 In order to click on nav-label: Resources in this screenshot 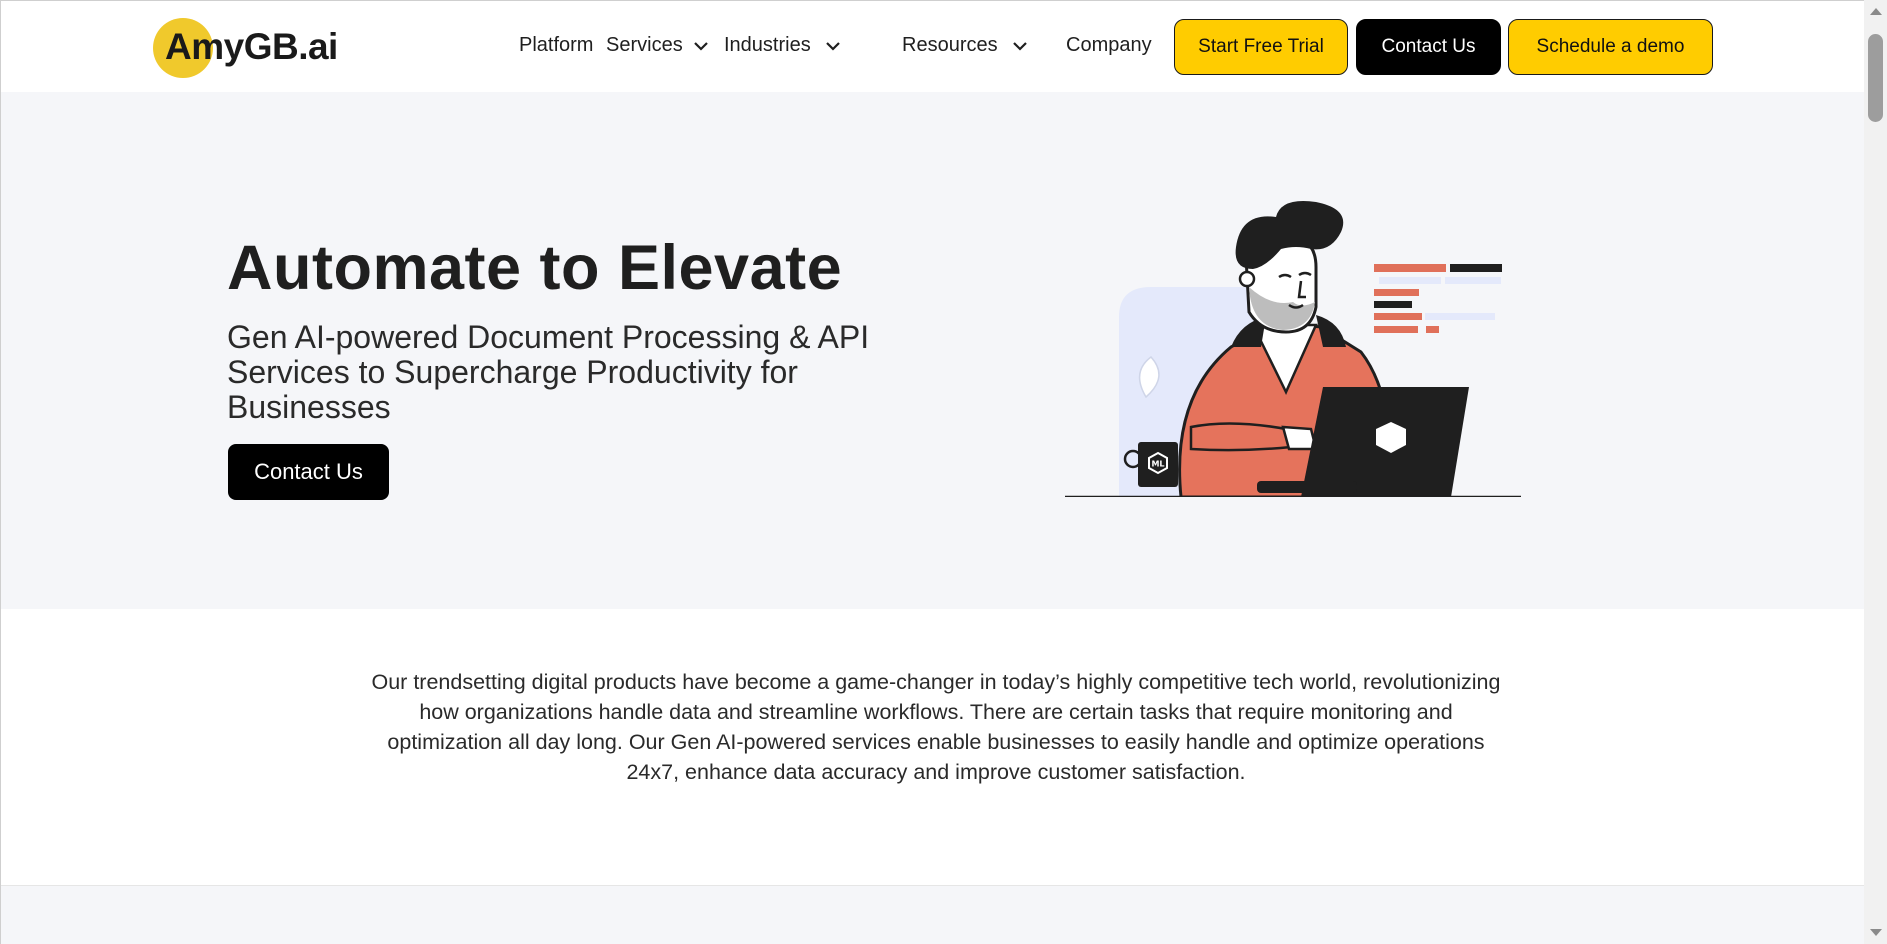, I will do `click(950, 45)`.